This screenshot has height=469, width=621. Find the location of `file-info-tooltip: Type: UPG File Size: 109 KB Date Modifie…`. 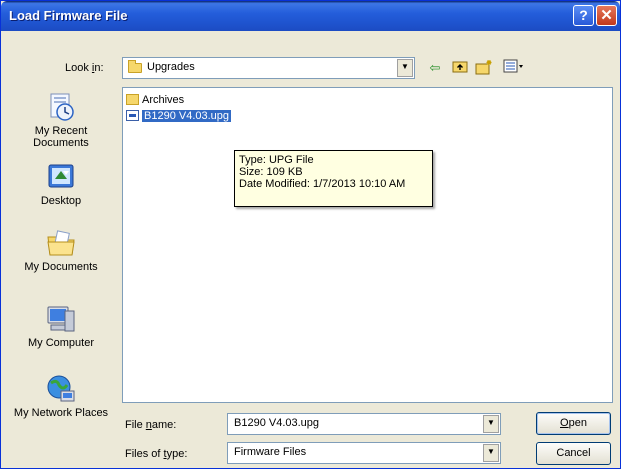

file-info-tooltip: Type: UPG File Size: 109 KB Date Modifie… is located at coordinates (333, 178).